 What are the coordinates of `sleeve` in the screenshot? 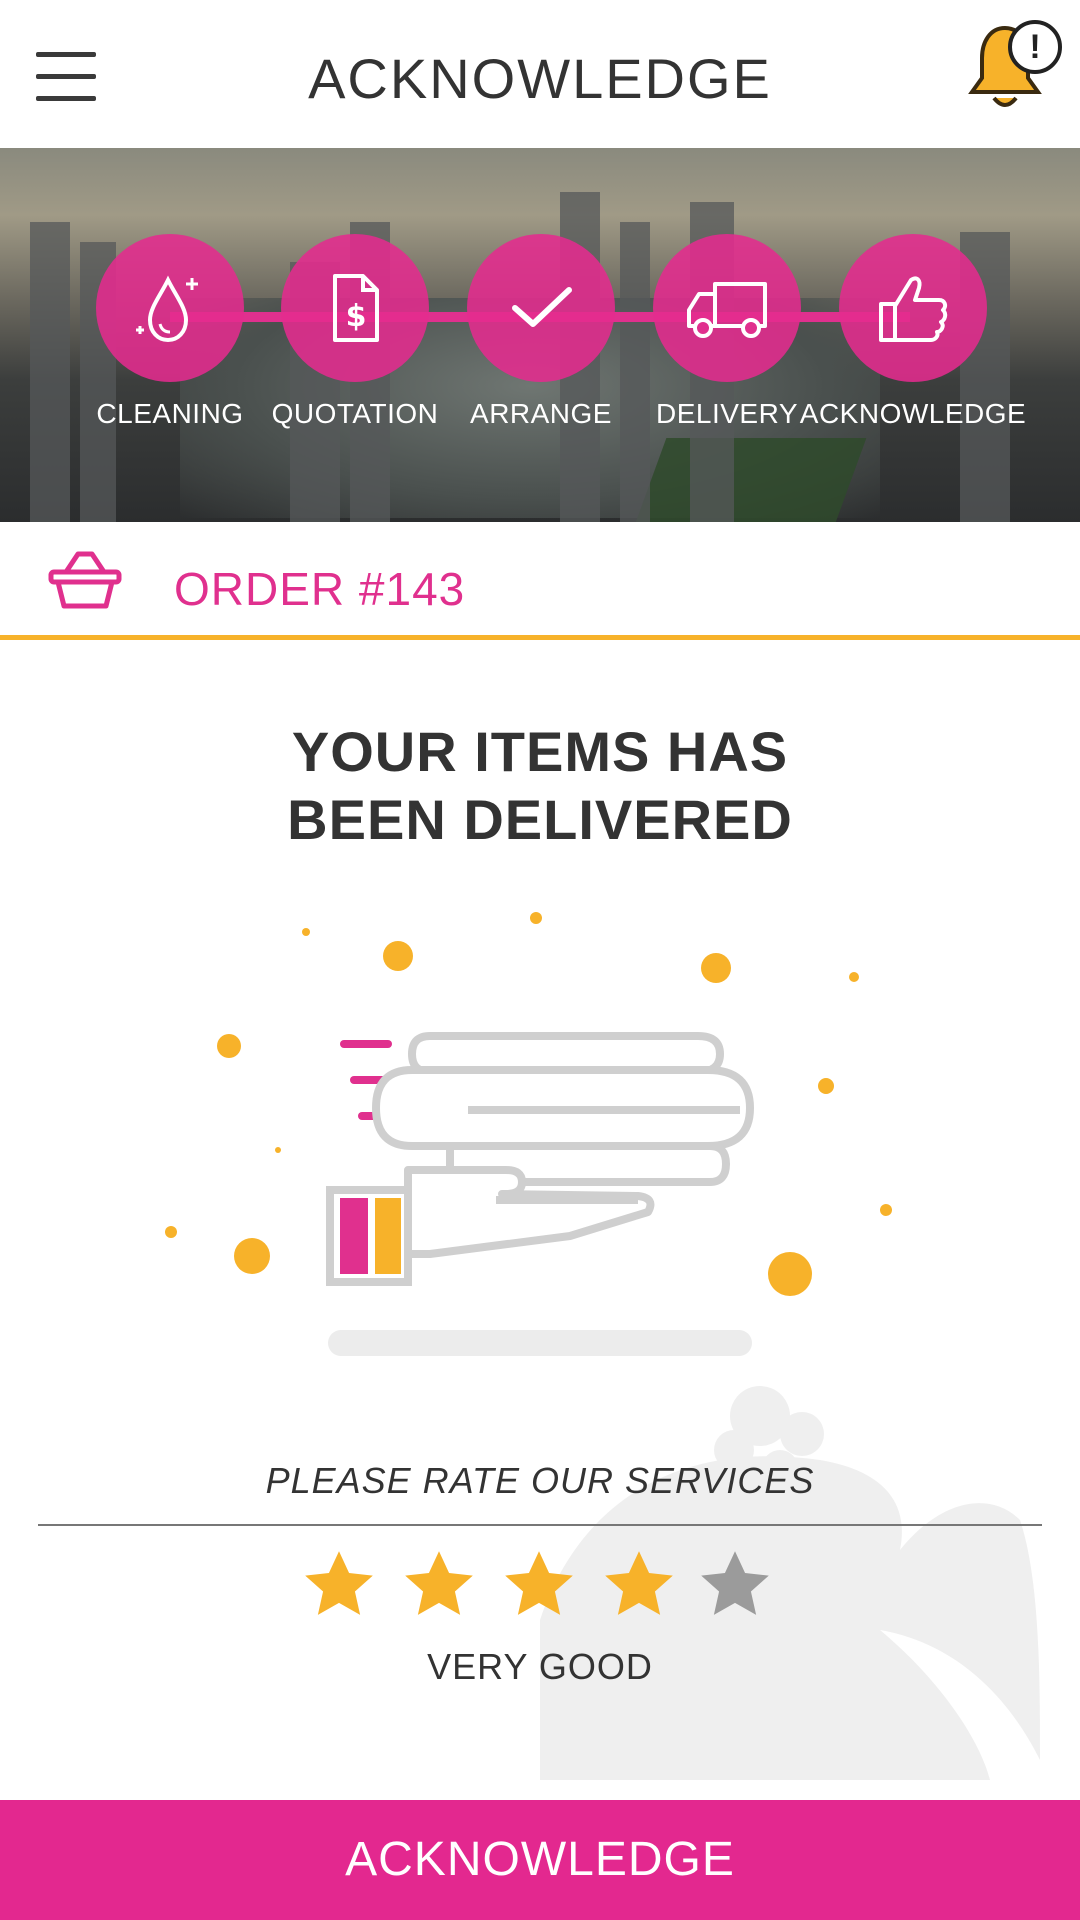 It's located at (369, 1236).